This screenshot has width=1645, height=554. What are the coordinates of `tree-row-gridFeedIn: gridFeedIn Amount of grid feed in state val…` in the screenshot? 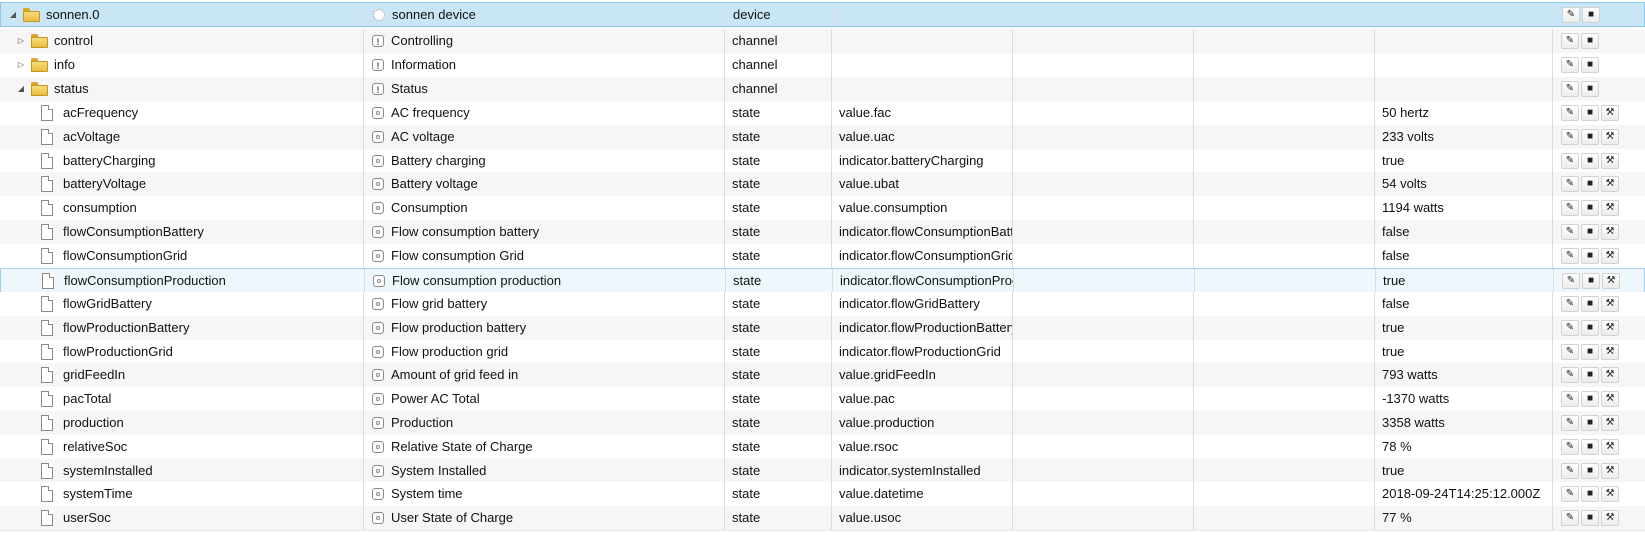 It's located at (822, 375).